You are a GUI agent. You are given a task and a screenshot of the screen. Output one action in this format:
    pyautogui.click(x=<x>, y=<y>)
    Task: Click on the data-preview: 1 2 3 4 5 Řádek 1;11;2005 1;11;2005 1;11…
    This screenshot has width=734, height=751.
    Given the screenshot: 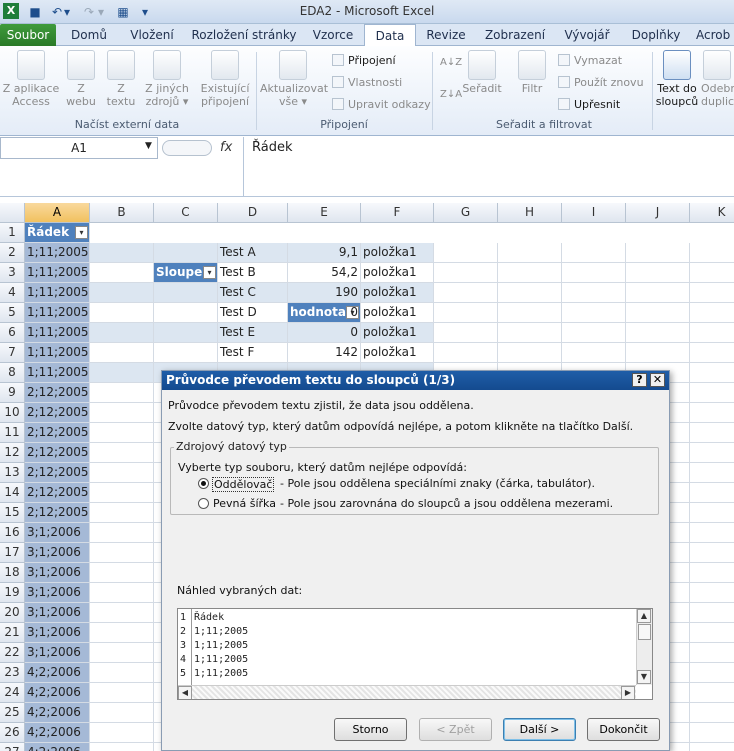 What is the action you would take?
    pyautogui.click(x=415, y=654)
    